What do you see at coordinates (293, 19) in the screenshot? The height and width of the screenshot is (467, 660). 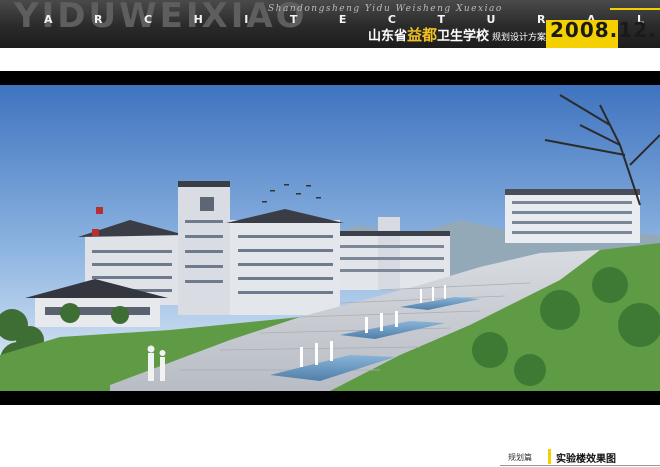 I see `arch-letter: T` at bounding box center [293, 19].